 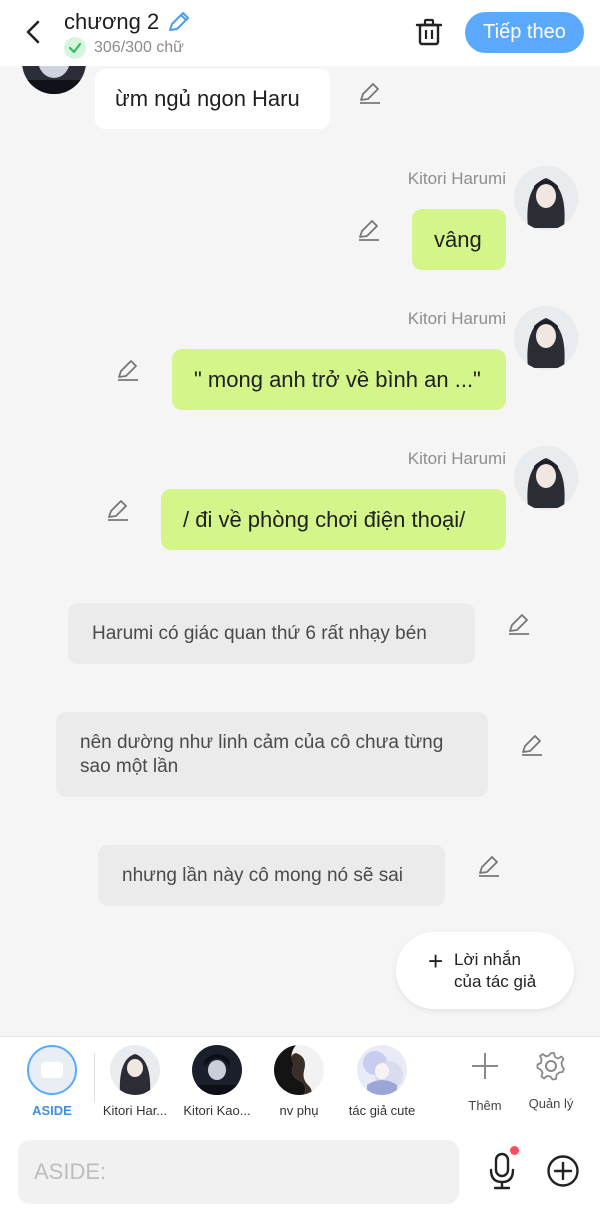 I want to click on back-arrow-icon, so click(x=33, y=32).